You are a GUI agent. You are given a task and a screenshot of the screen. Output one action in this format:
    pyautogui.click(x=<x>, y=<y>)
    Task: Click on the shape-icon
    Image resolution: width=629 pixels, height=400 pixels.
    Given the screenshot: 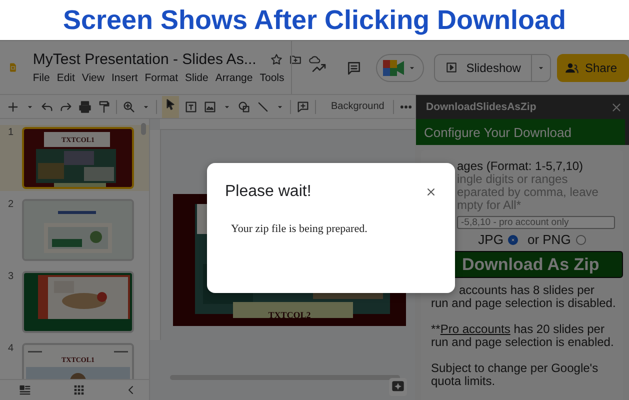 What is the action you would take?
    pyautogui.click(x=244, y=107)
    